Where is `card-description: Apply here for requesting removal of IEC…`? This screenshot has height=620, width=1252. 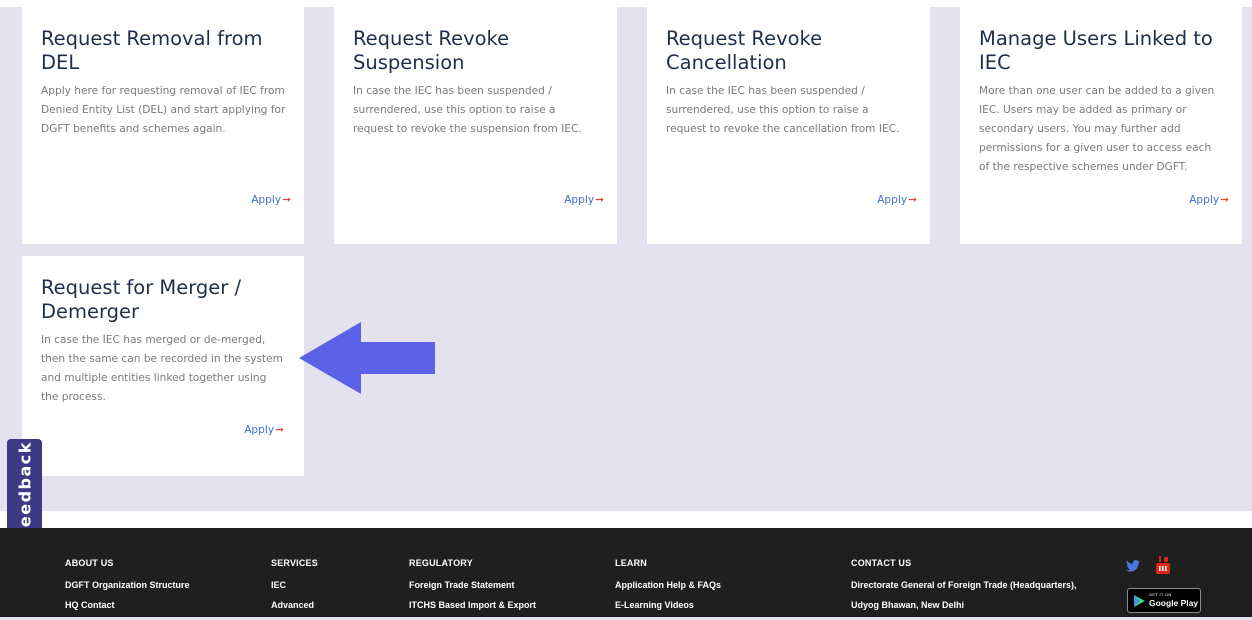 card-description: Apply here for requesting removal of IEC… is located at coordinates (163, 110).